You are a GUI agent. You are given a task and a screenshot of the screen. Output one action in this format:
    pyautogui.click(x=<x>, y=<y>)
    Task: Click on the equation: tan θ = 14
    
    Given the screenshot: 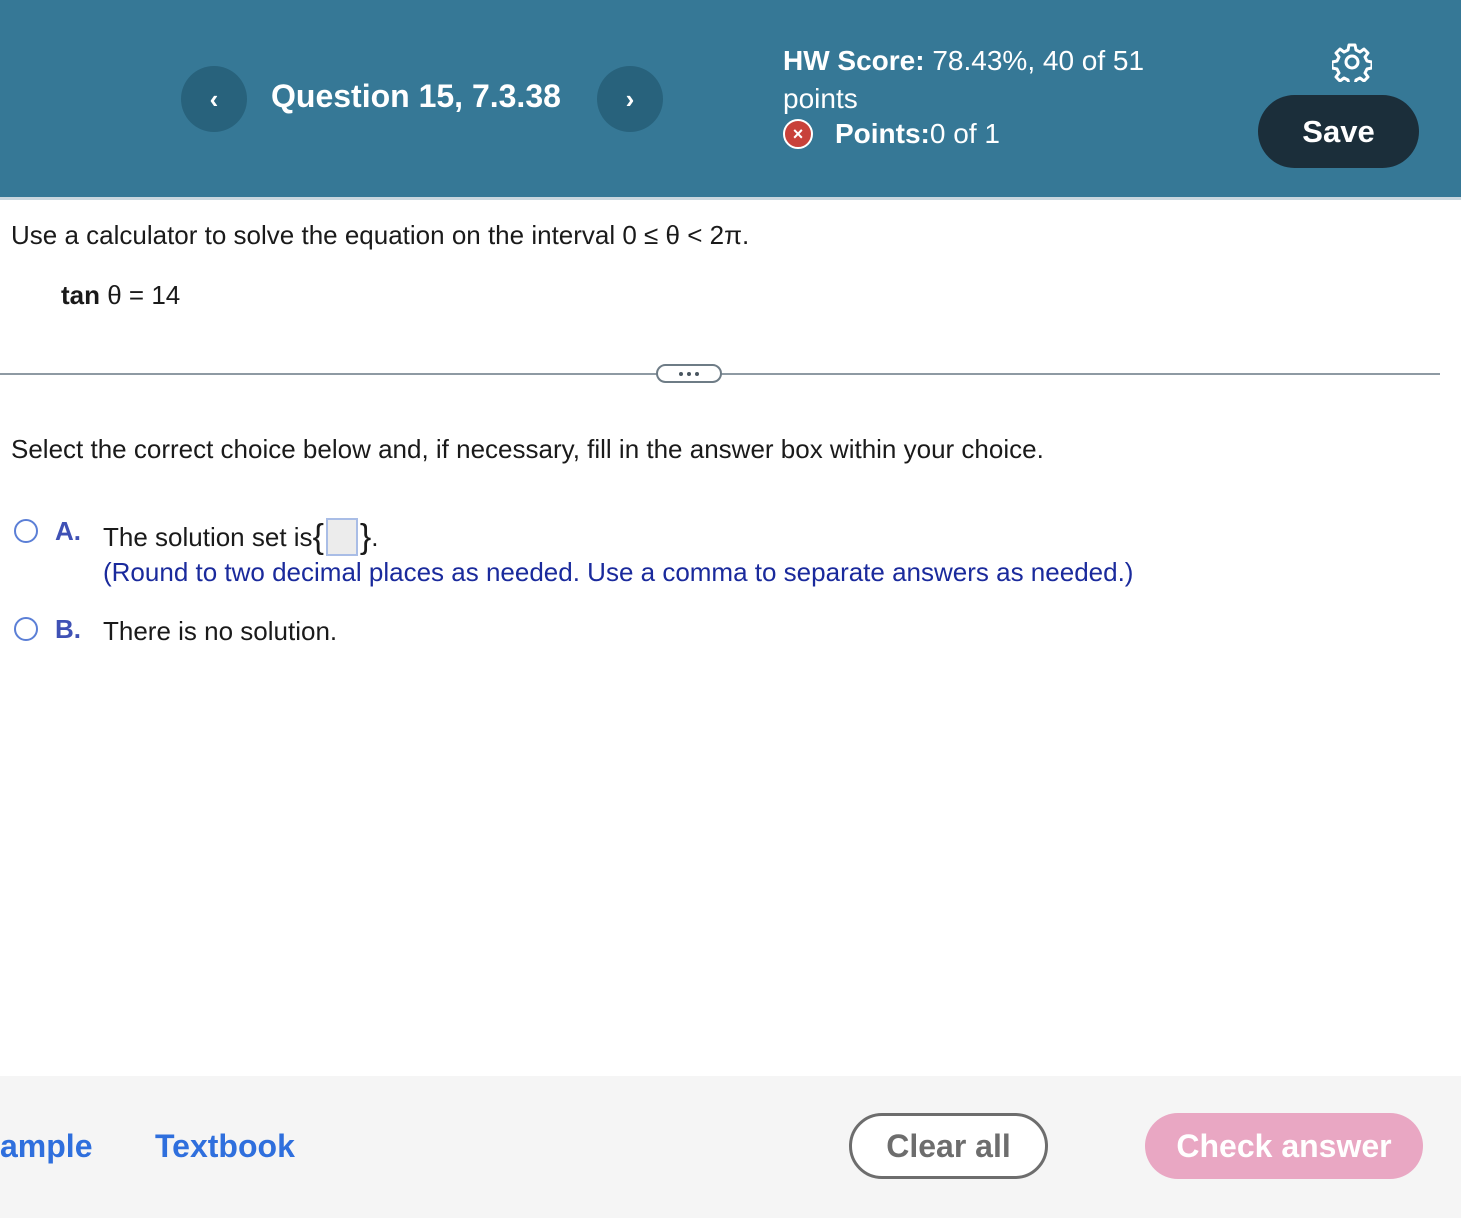 What is the action you would take?
    pyautogui.click(x=120, y=295)
    